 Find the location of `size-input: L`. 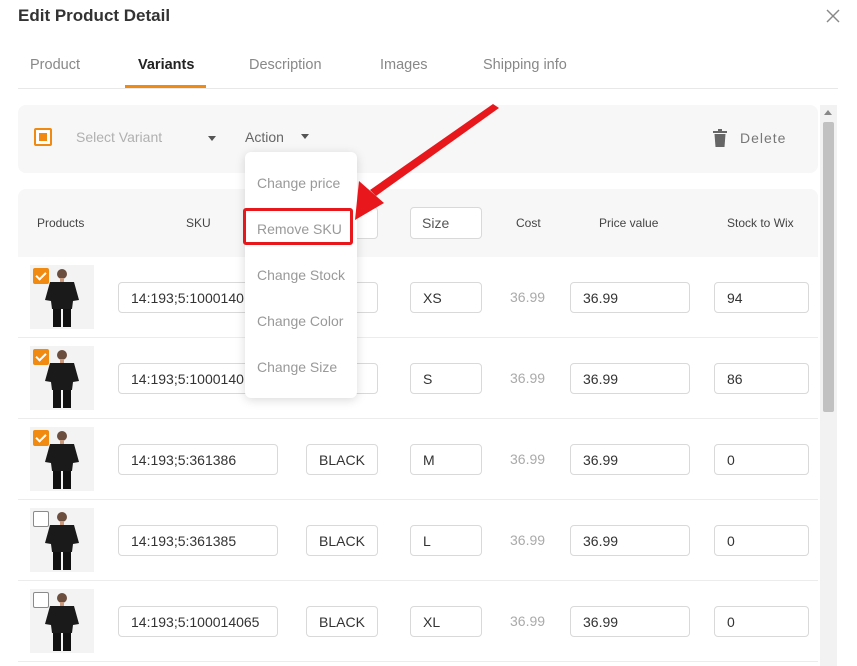

size-input: L is located at coordinates (446, 540).